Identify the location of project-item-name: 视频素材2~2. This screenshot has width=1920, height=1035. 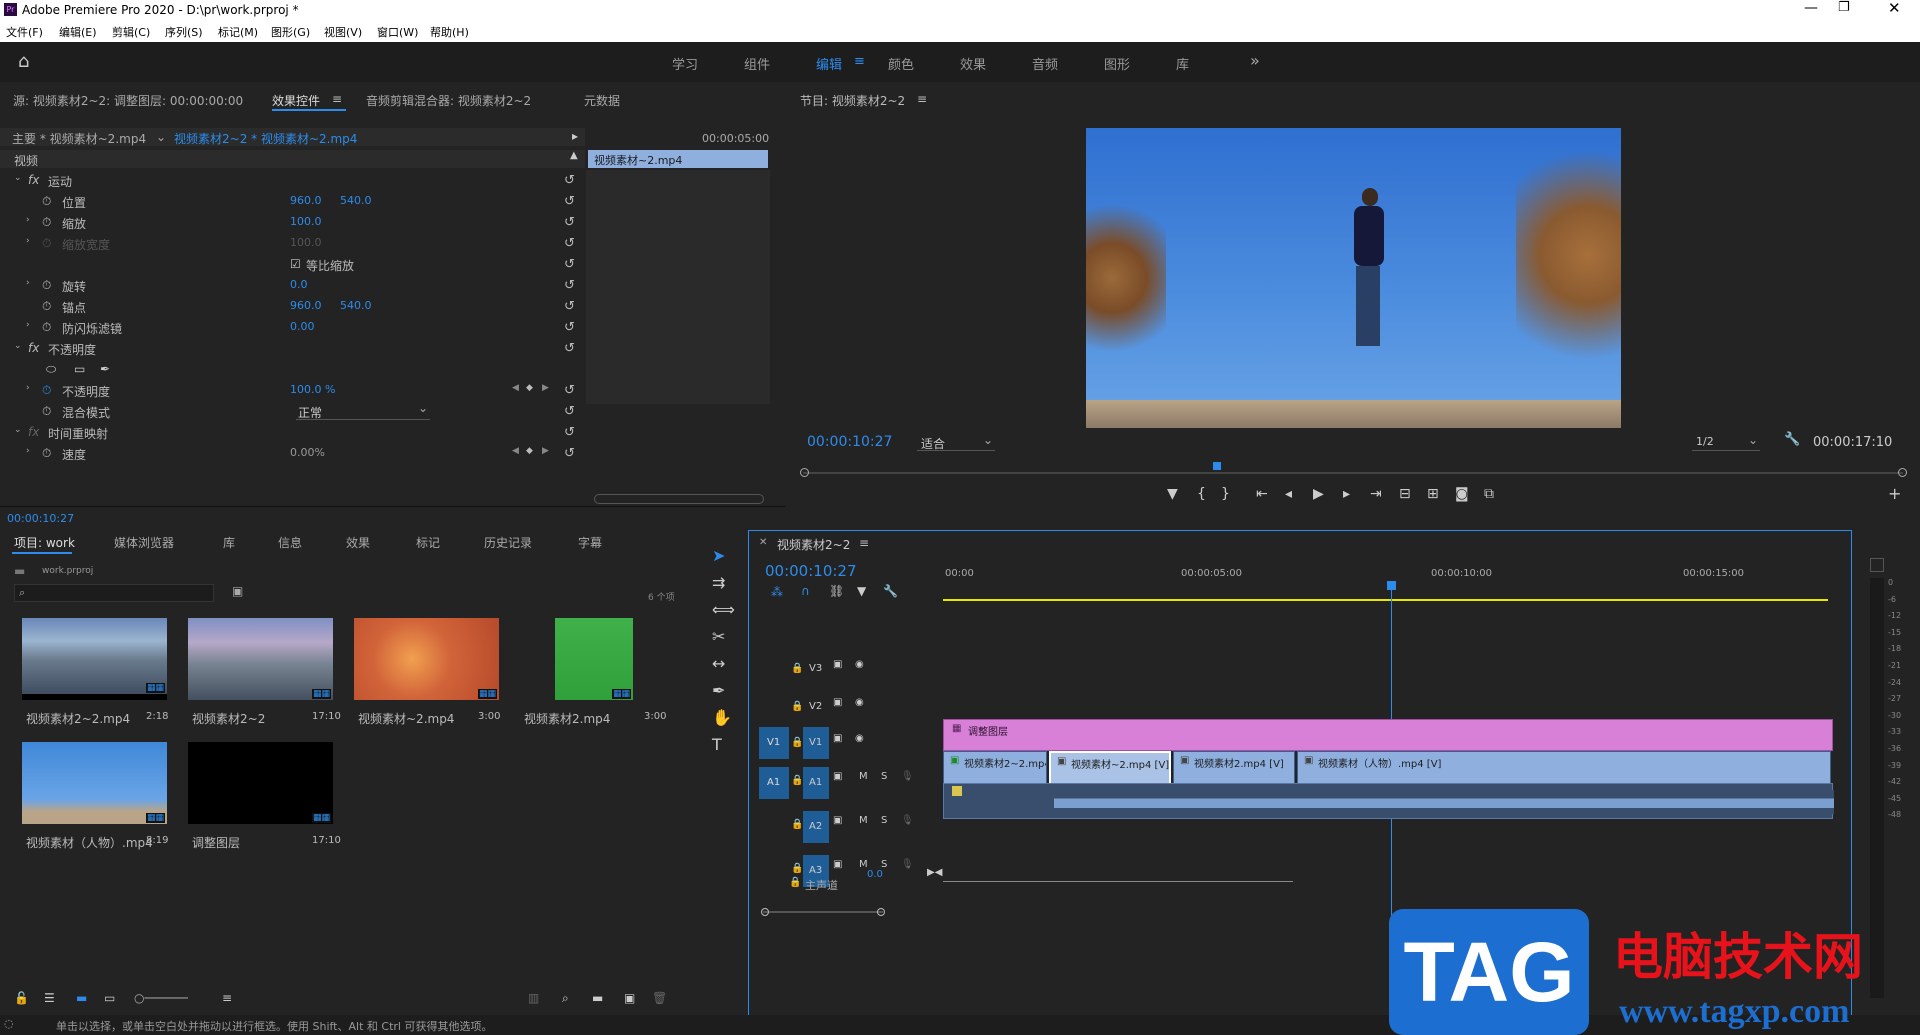
(228, 718).